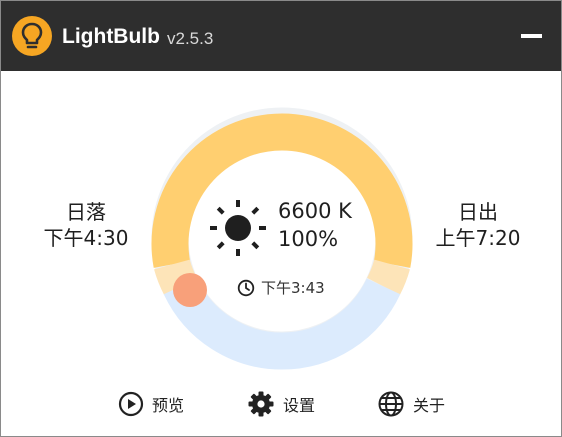  I want to click on sunset-info: 日落 下午4:30, so click(86, 225).